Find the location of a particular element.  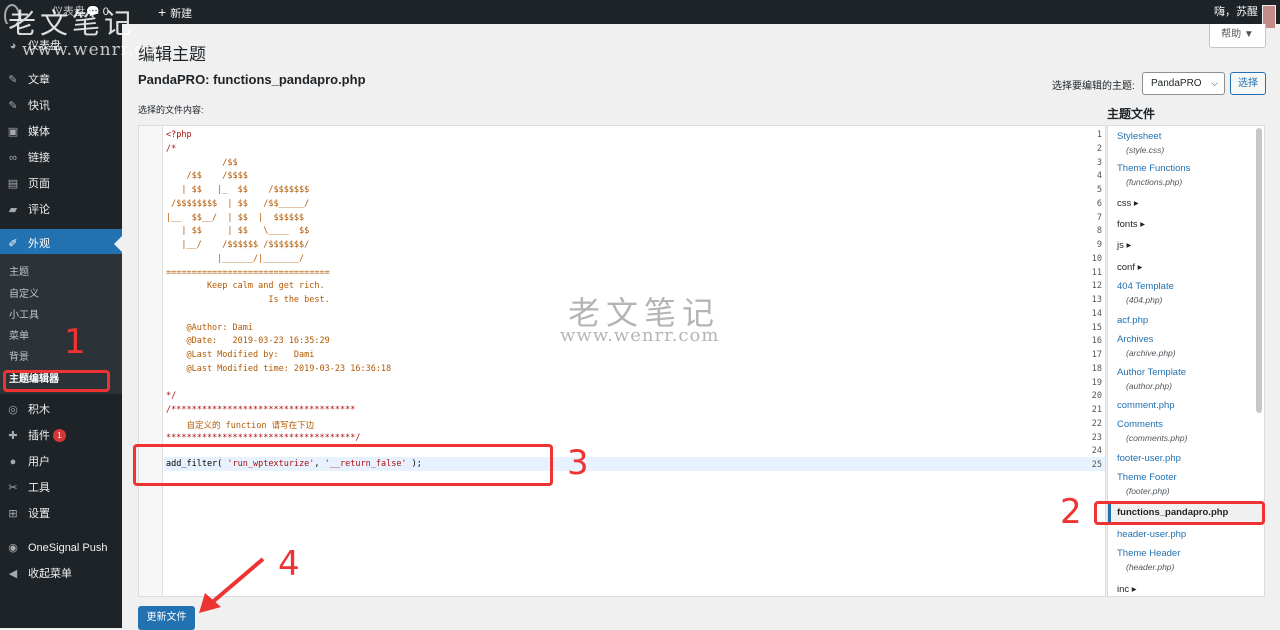

file-link: Theme Header is located at coordinates (1148, 553).